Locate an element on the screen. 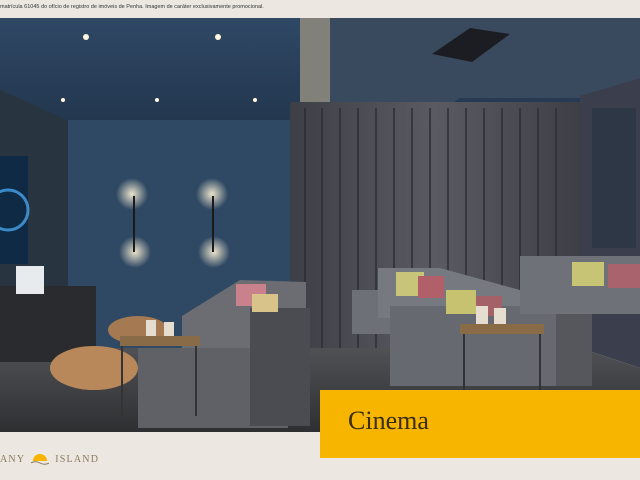 Image resolution: width=640 pixels, height=480 pixels. brand-logo: ANY ISLAND is located at coordinates (49, 459).